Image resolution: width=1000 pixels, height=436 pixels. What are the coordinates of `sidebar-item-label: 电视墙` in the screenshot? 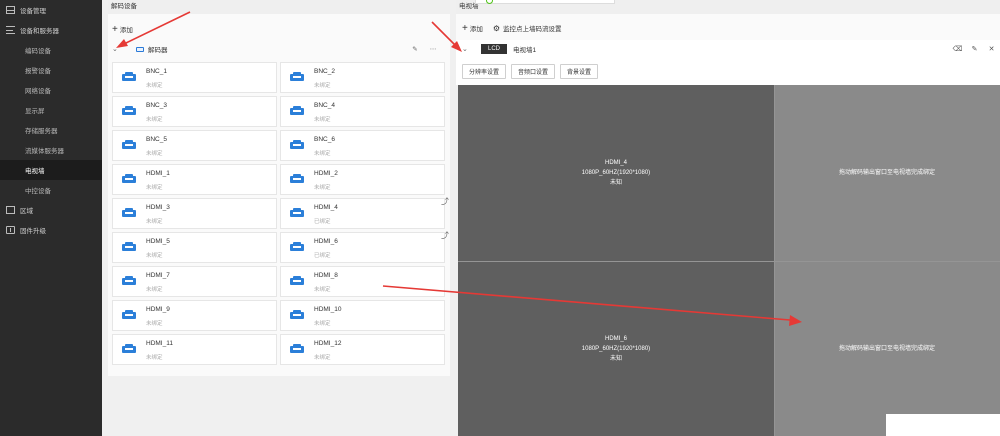 It's located at (35, 171).